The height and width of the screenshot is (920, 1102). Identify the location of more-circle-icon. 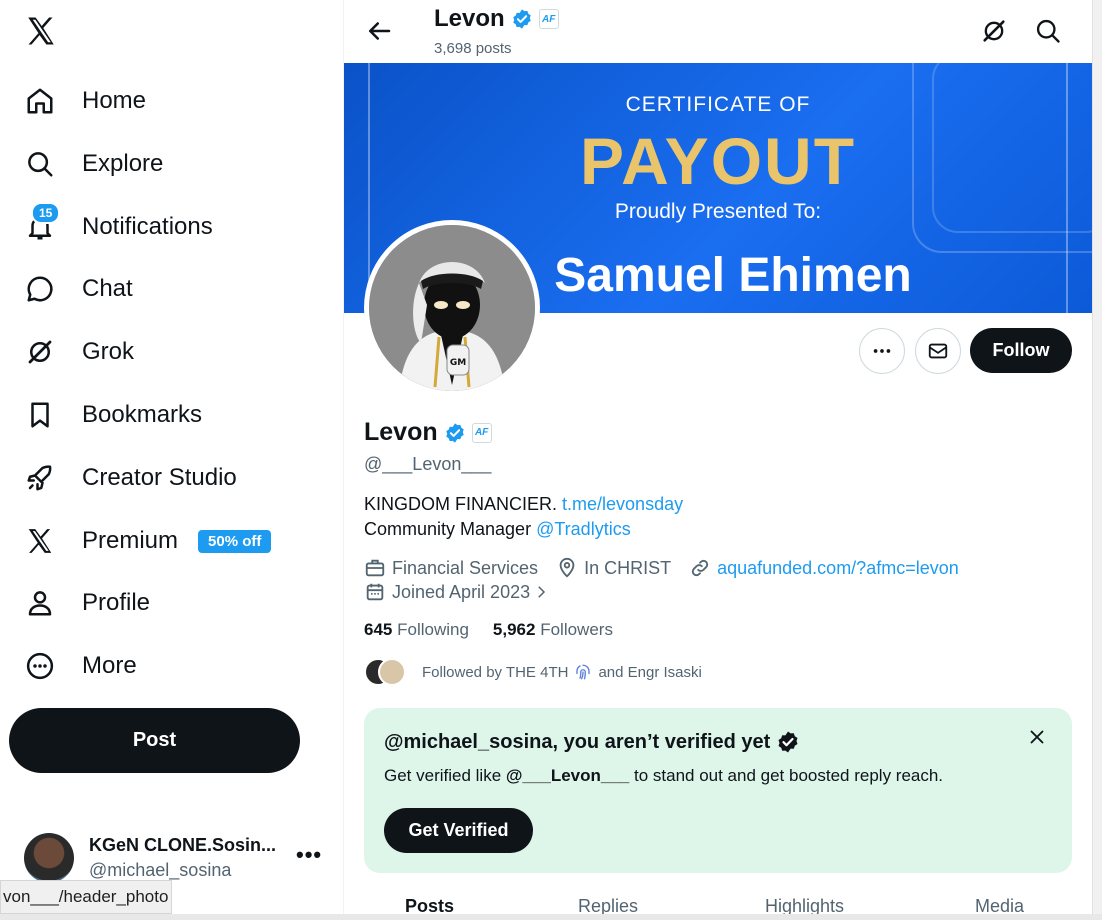
(40, 666).